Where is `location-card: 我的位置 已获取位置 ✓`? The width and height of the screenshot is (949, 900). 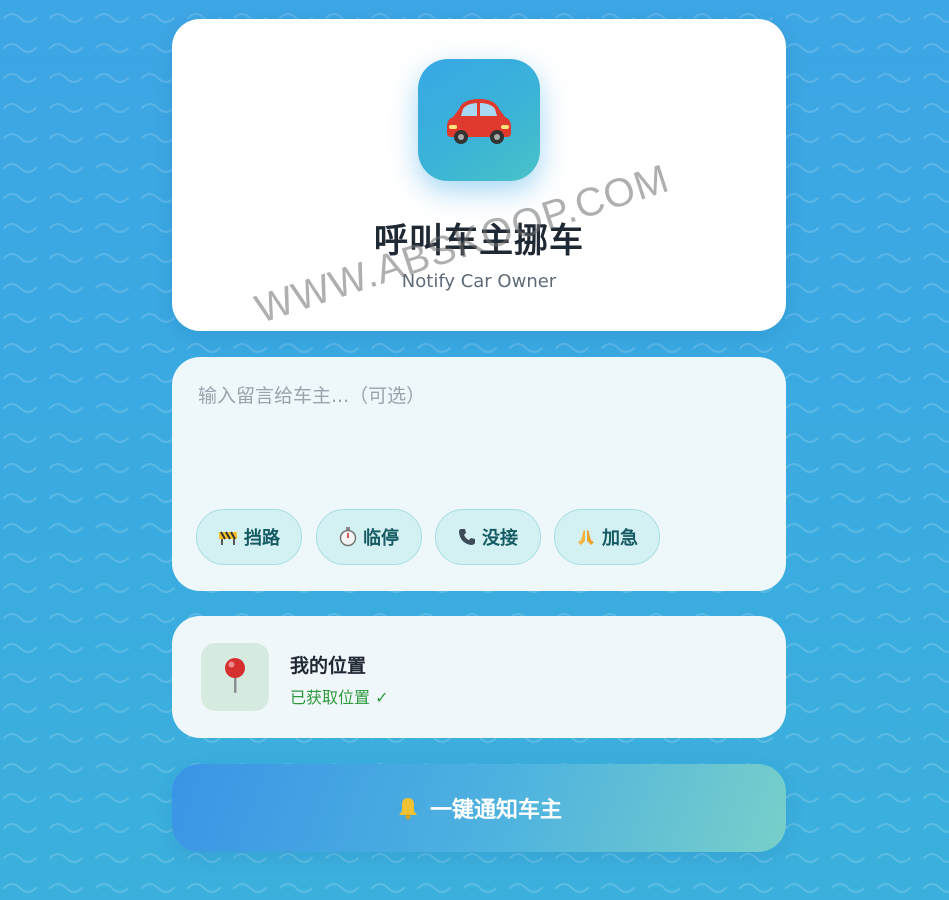 location-card: 我的位置 已获取位置 ✓ is located at coordinates (479, 677).